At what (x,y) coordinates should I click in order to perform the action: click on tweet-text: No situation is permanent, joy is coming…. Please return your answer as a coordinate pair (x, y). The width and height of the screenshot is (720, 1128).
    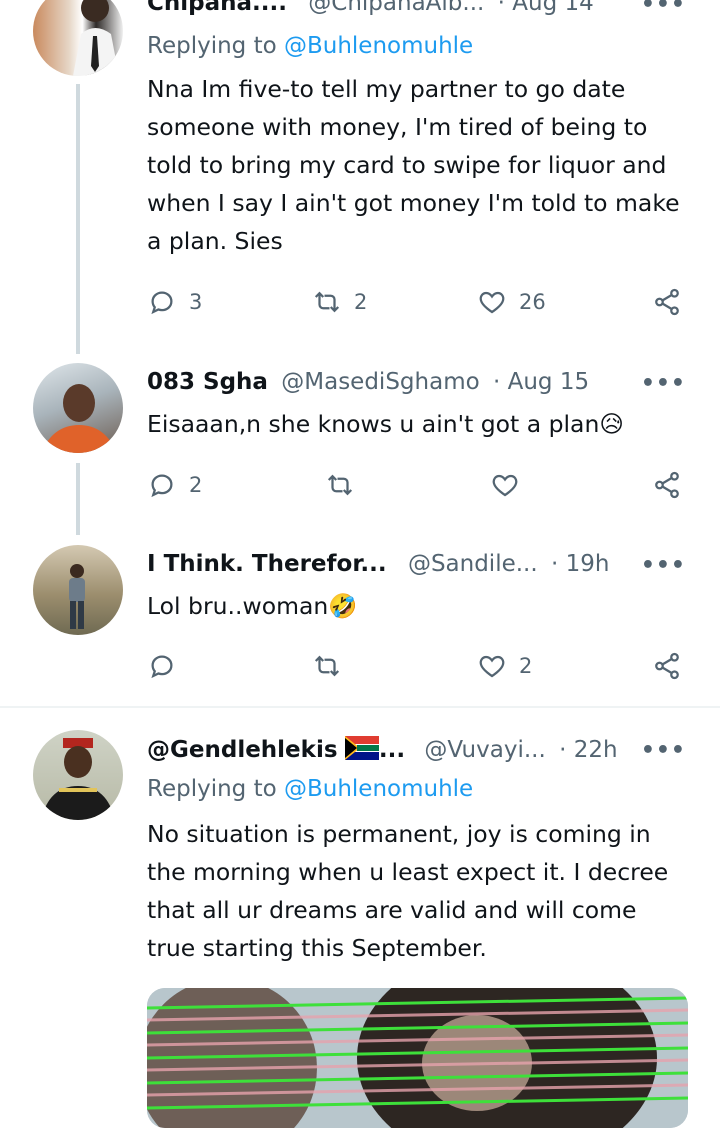
    Looking at the image, I should click on (408, 891).